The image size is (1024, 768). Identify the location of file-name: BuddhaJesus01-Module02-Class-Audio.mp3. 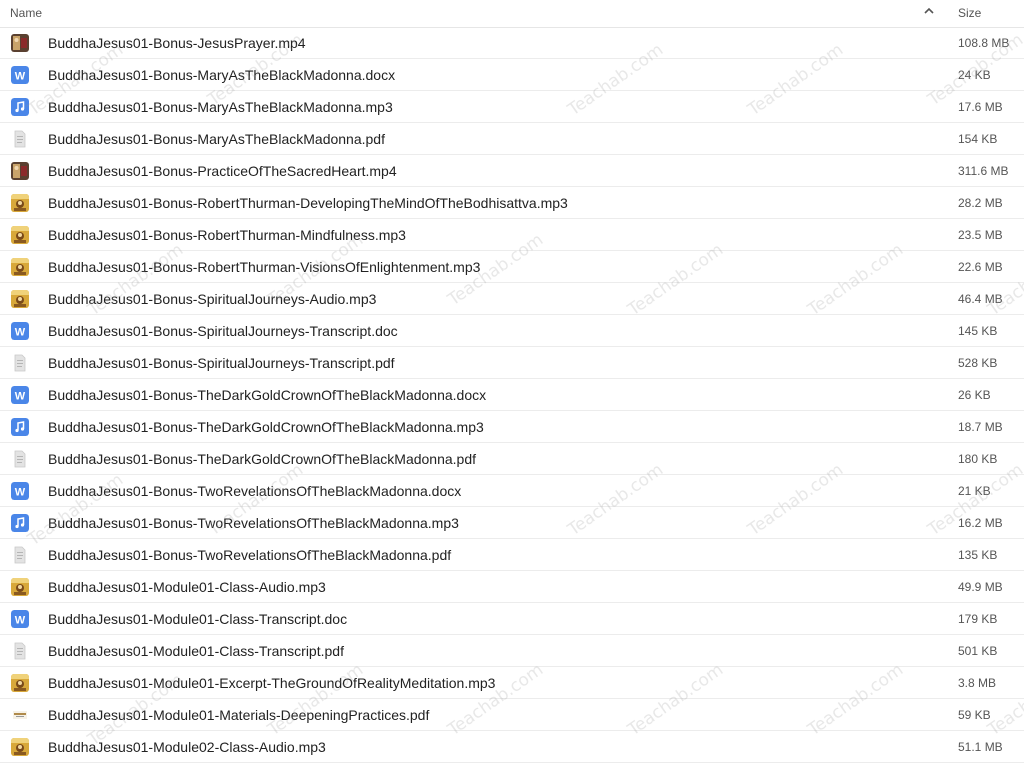
(187, 747).